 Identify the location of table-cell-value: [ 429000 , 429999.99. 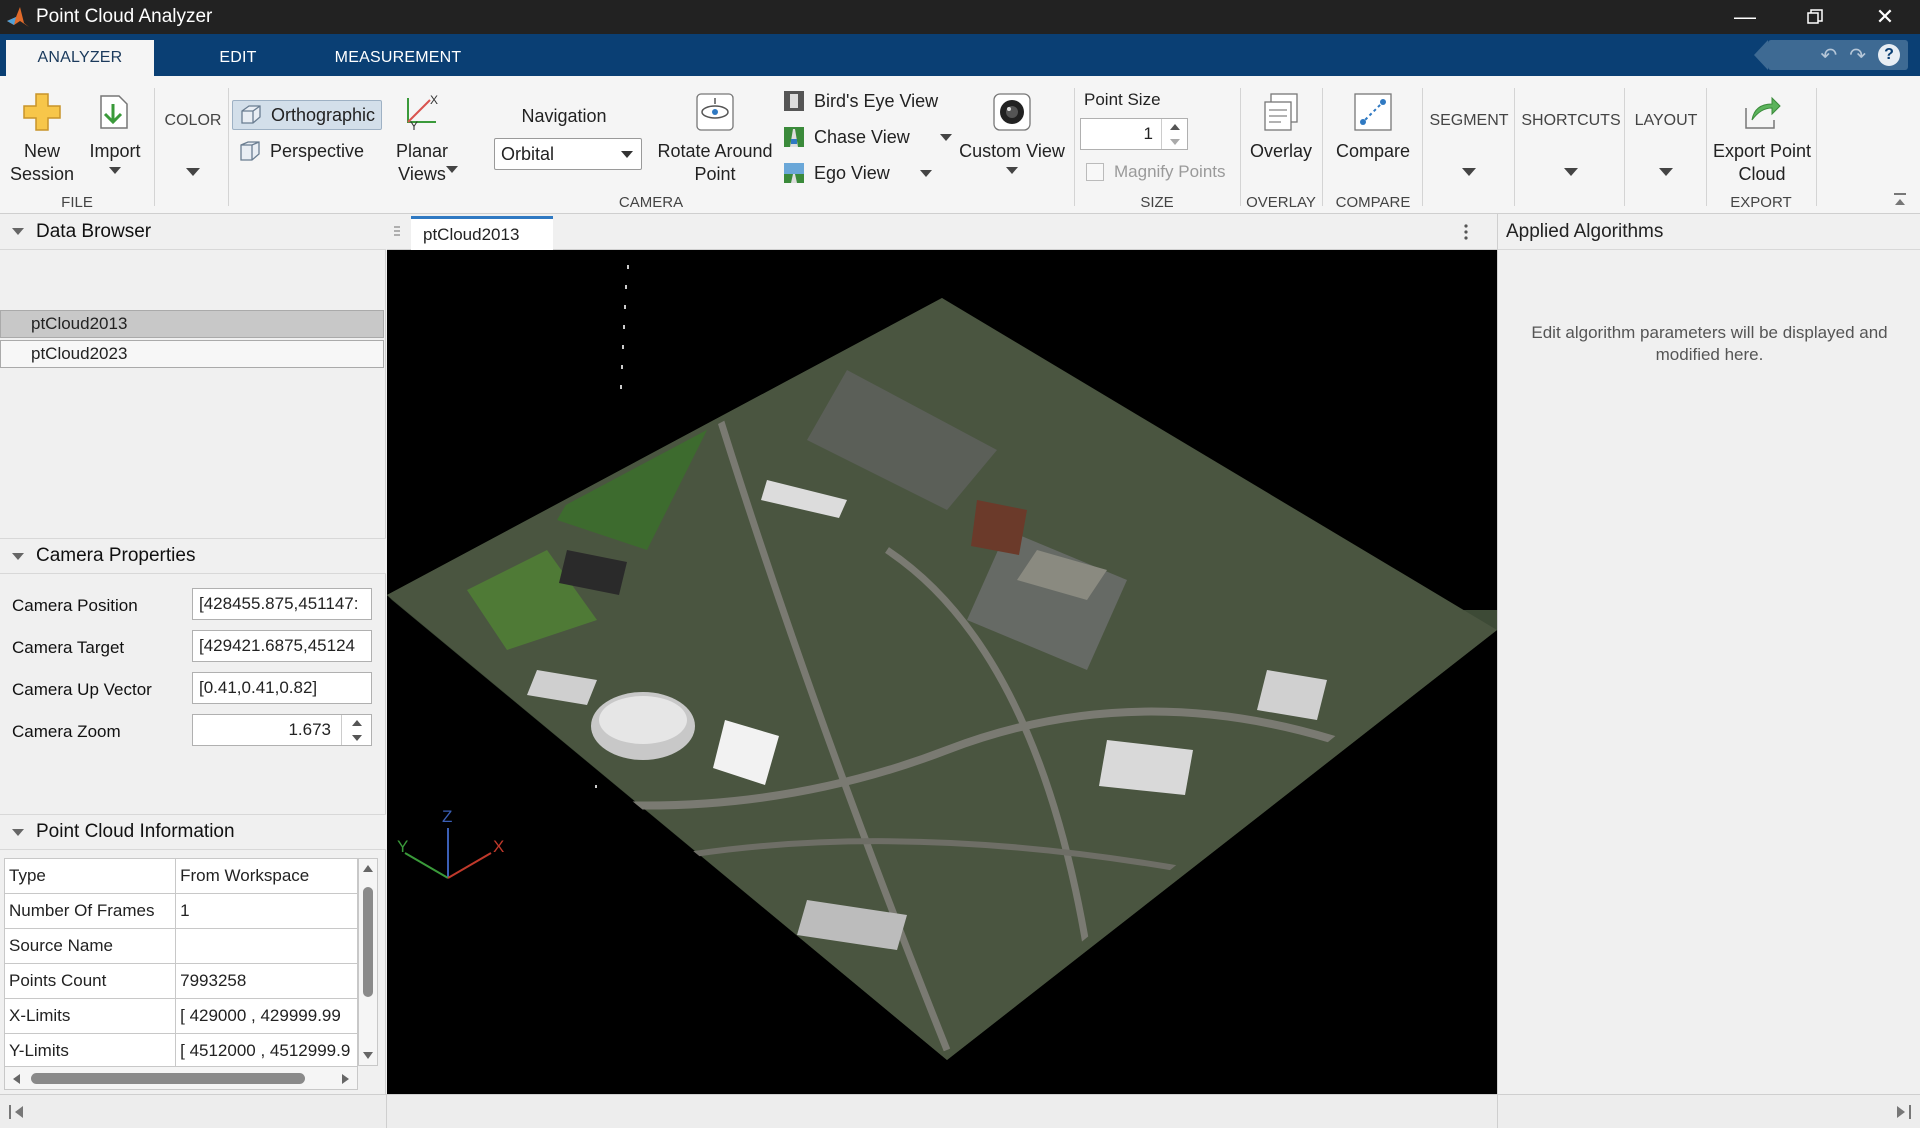
(266, 1016).